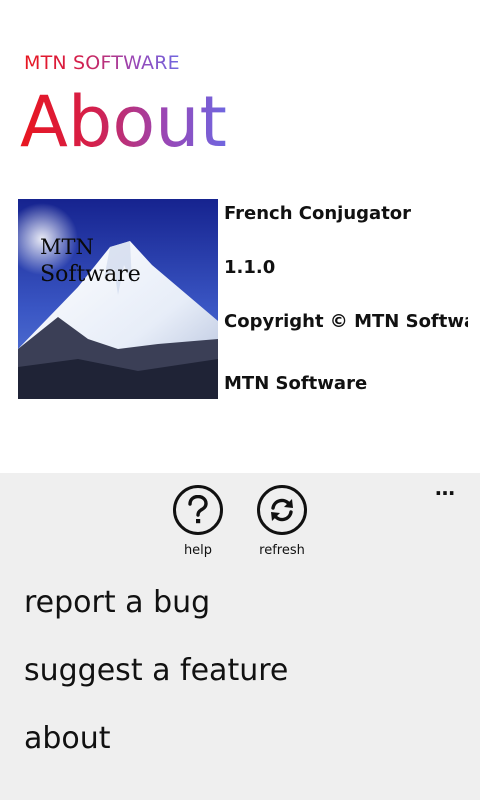  I want to click on app-title: MTN SOFTWARE, so click(102, 63).